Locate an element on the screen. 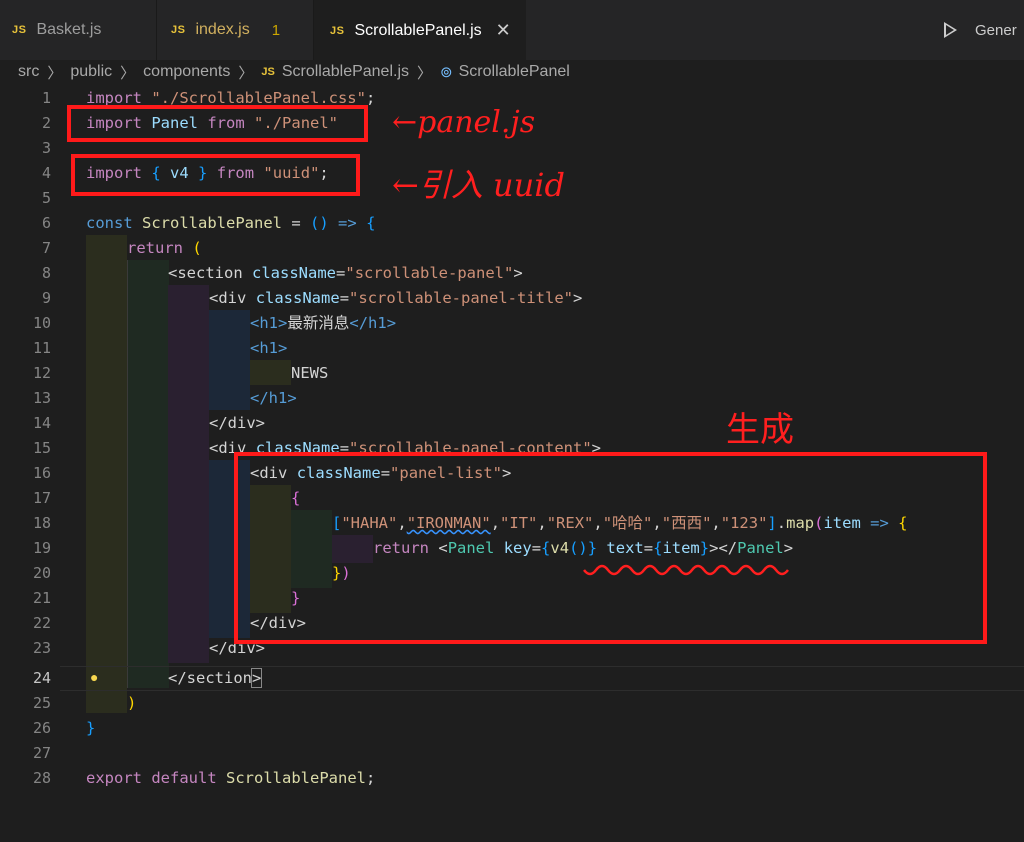  code-line-10: <h1>最新消息</h1> is located at coordinates (323, 323).